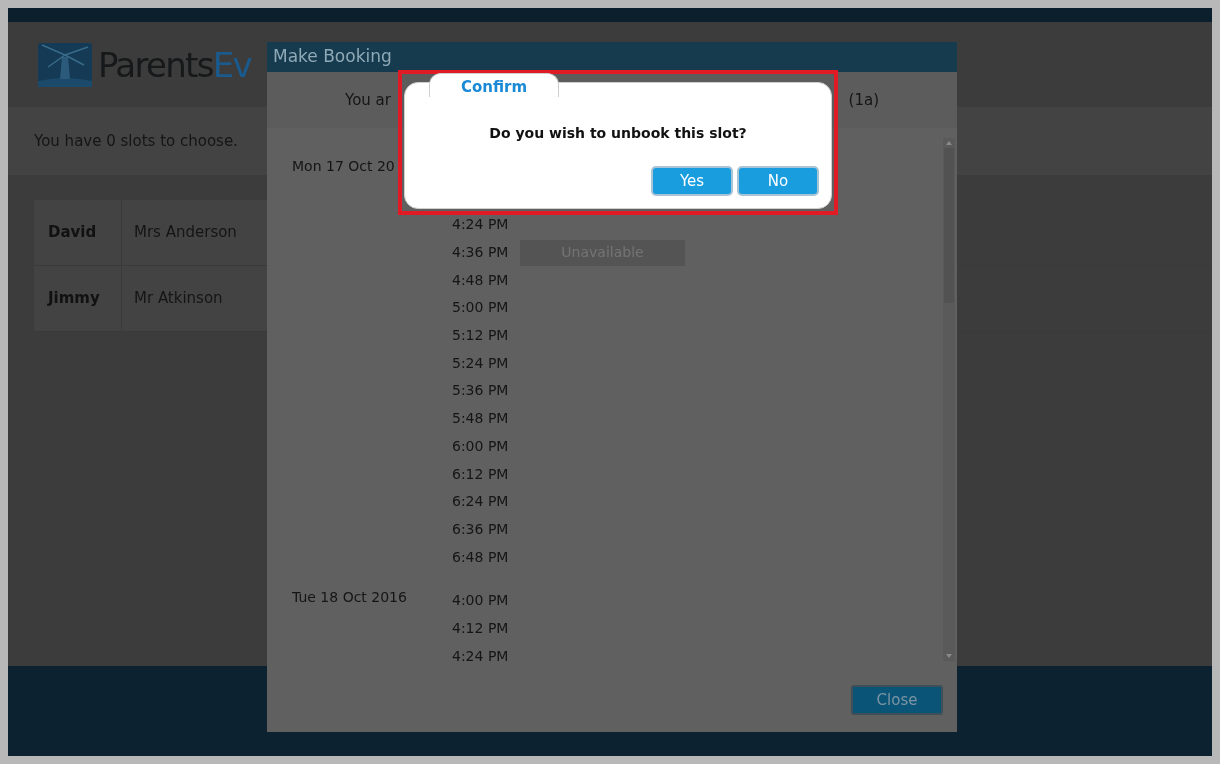 The width and height of the screenshot is (1220, 764). What do you see at coordinates (483, 419) in the screenshot?
I see `time-slot: 5:48 PM` at bounding box center [483, 419].